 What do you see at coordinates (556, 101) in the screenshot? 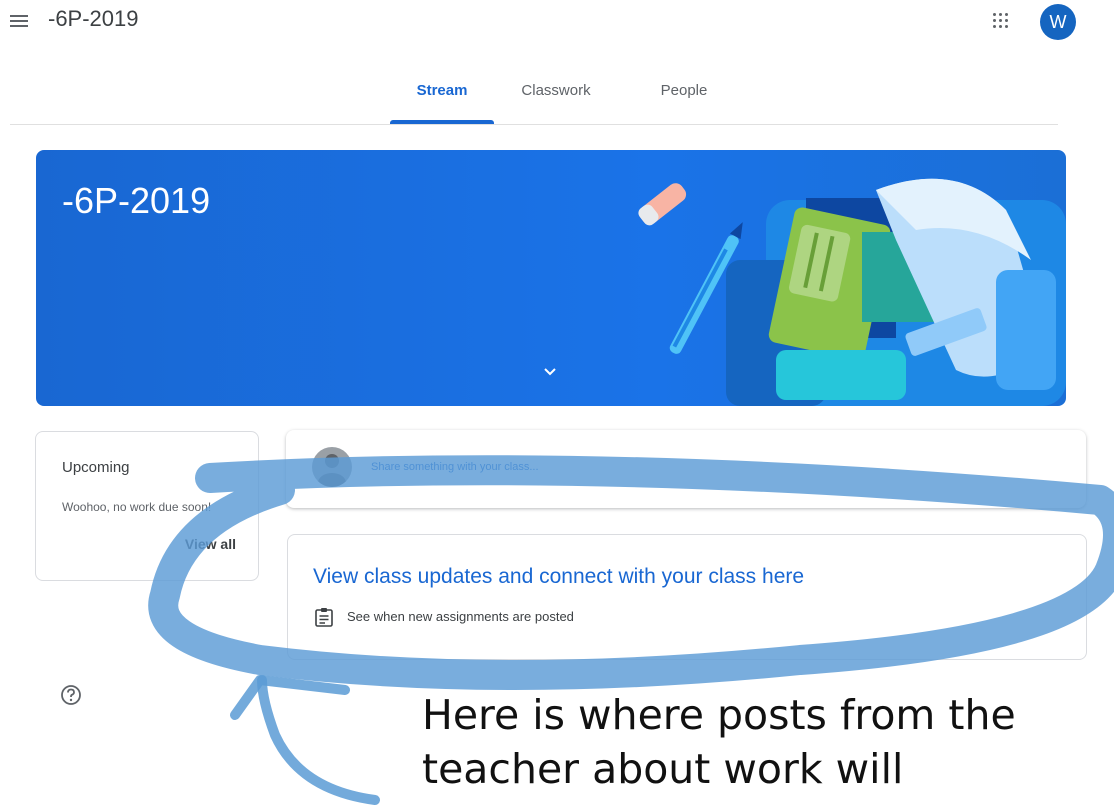
I see `tab-classwork: Classwork` at bounding box center [556, 101].